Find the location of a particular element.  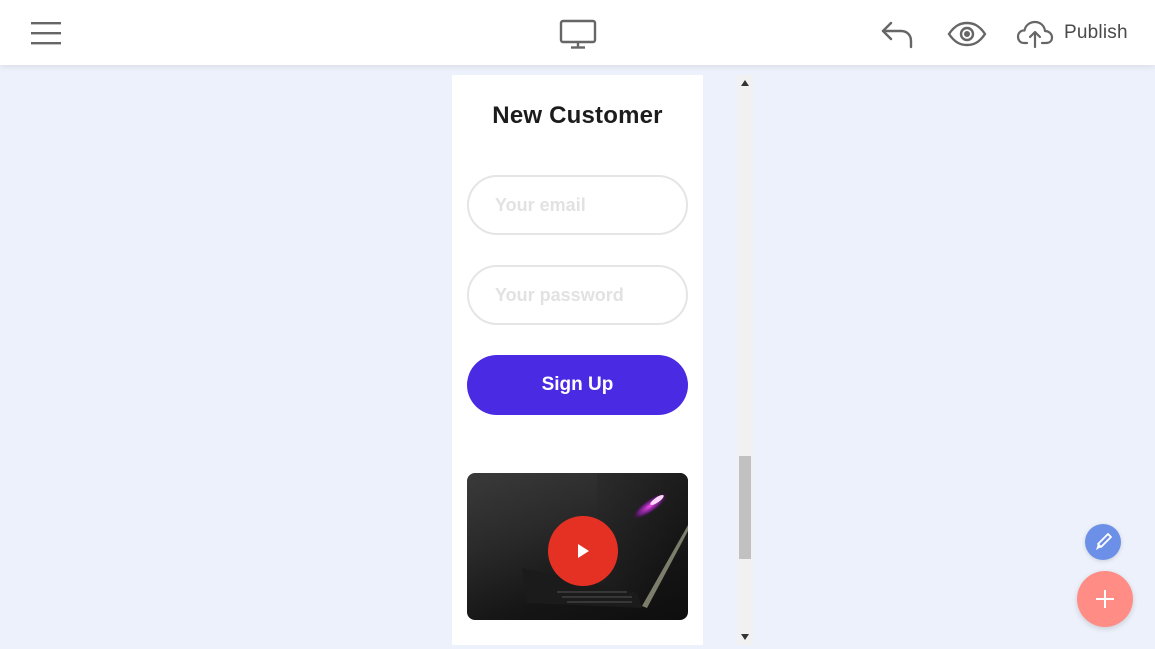

scroll-up-button is located at coordinates (745, 83).